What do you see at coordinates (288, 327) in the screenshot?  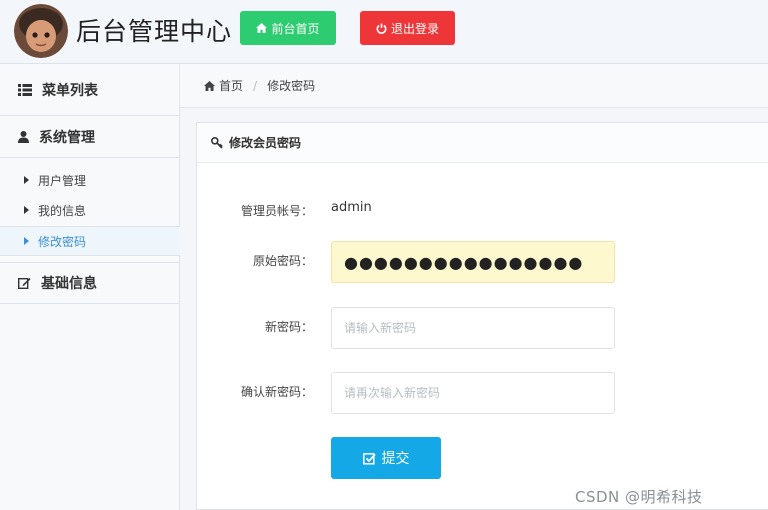 I see `new-password-label: 新密码：` at bounding box center [288, 327].